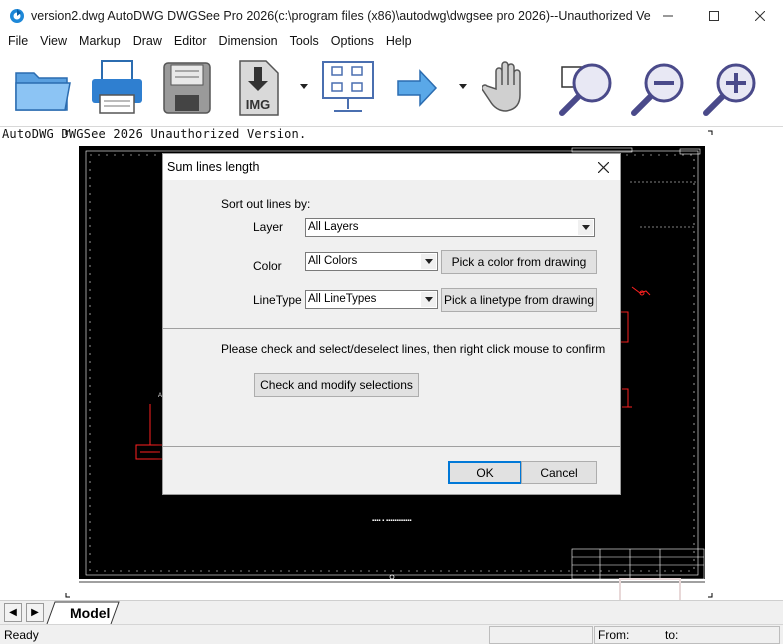 The image size is (783, 644). Describe the element at coordinates (391, 612) in the screenshot. I see `layout-tab-bar: ◀ ▶ Model` at that location.